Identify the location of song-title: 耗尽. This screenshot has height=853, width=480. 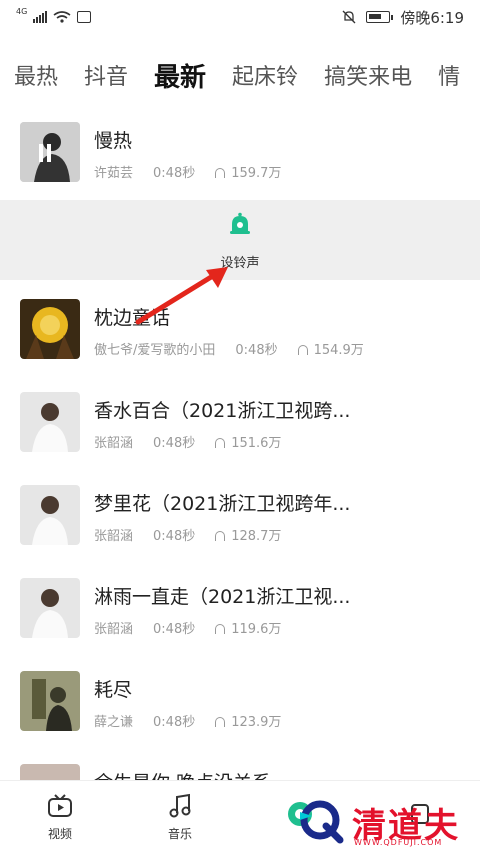
(113, 690).